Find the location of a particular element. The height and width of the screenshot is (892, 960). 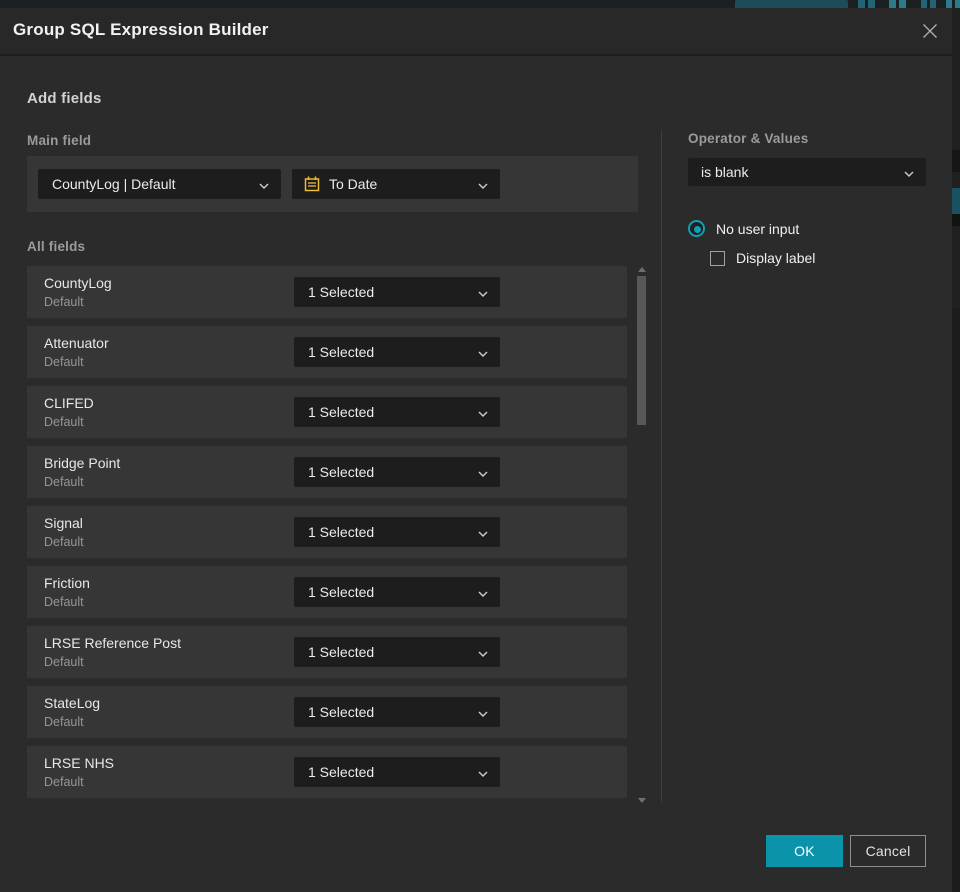

main-field-select-value: CountyLog | Default is located at coordinates (114, 184).